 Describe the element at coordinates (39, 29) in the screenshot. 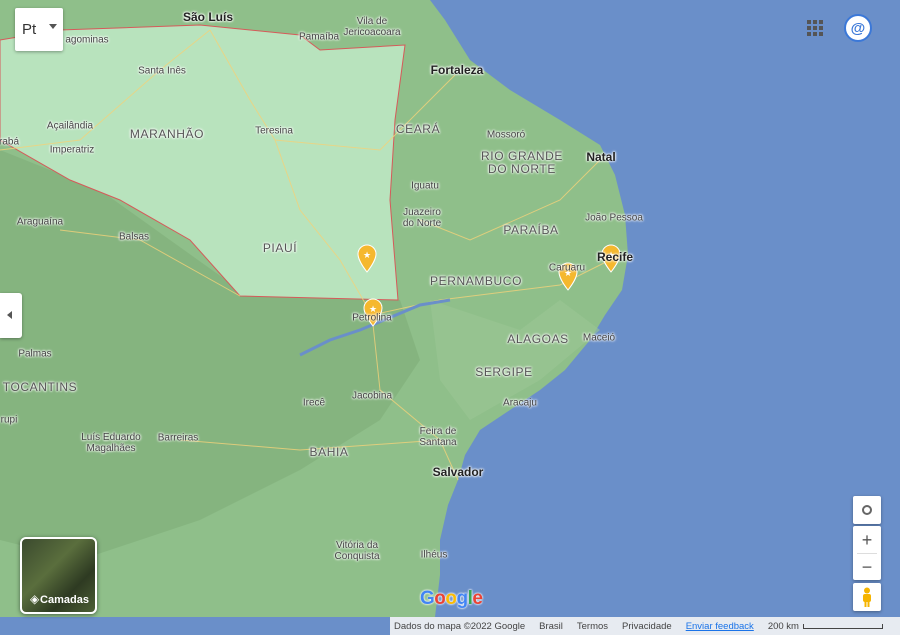

I see `language-button: Pt` at that location.